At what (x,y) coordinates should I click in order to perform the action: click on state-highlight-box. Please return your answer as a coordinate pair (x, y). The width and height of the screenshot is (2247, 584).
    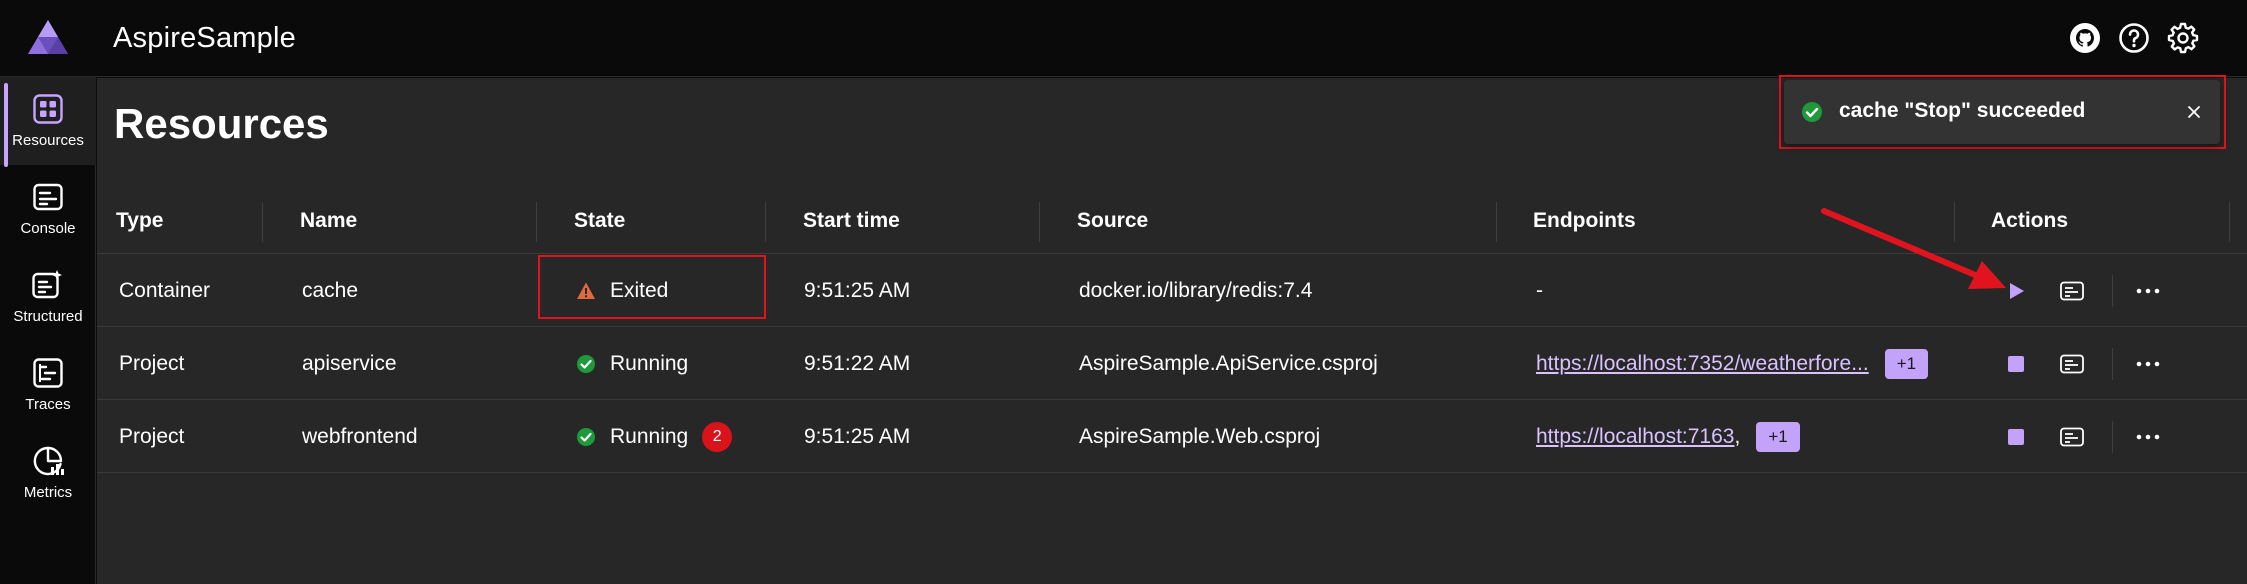
    Looking at the image, I should click on (652, 287).